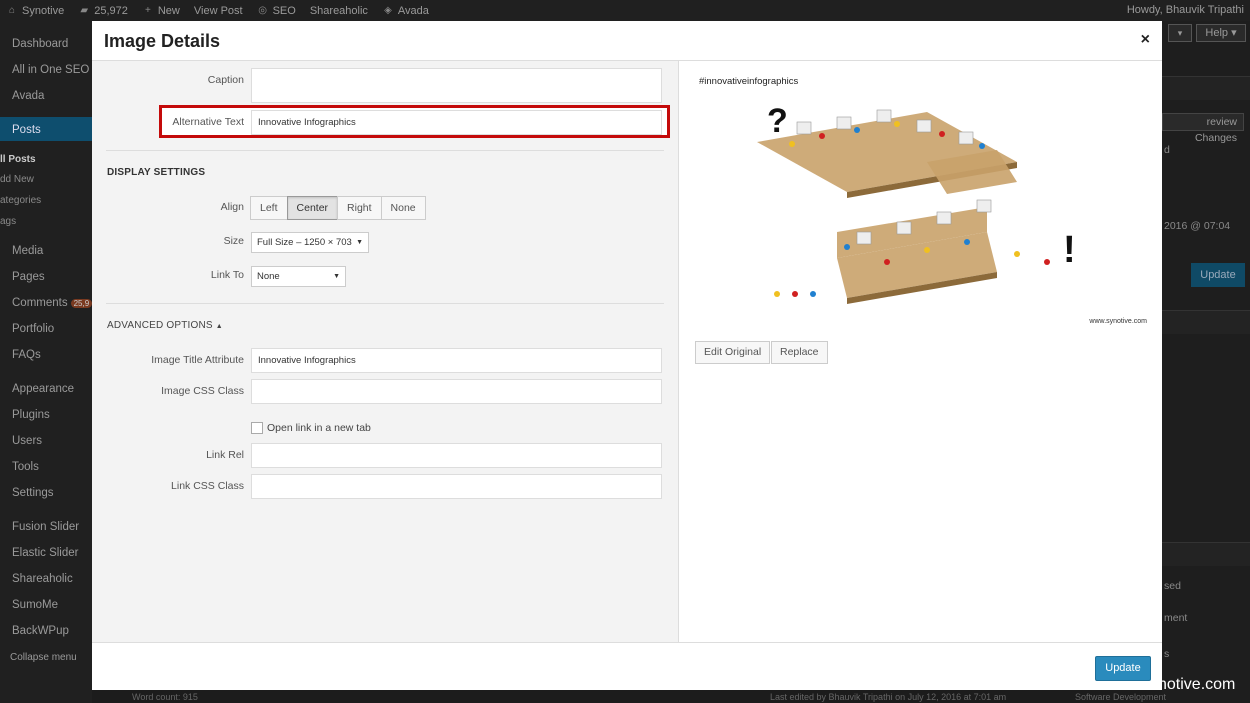  What do you see at coordinates (359, 208) in the screenshot?
I see `align-right-button: Right` at bounding box center [359, 208].